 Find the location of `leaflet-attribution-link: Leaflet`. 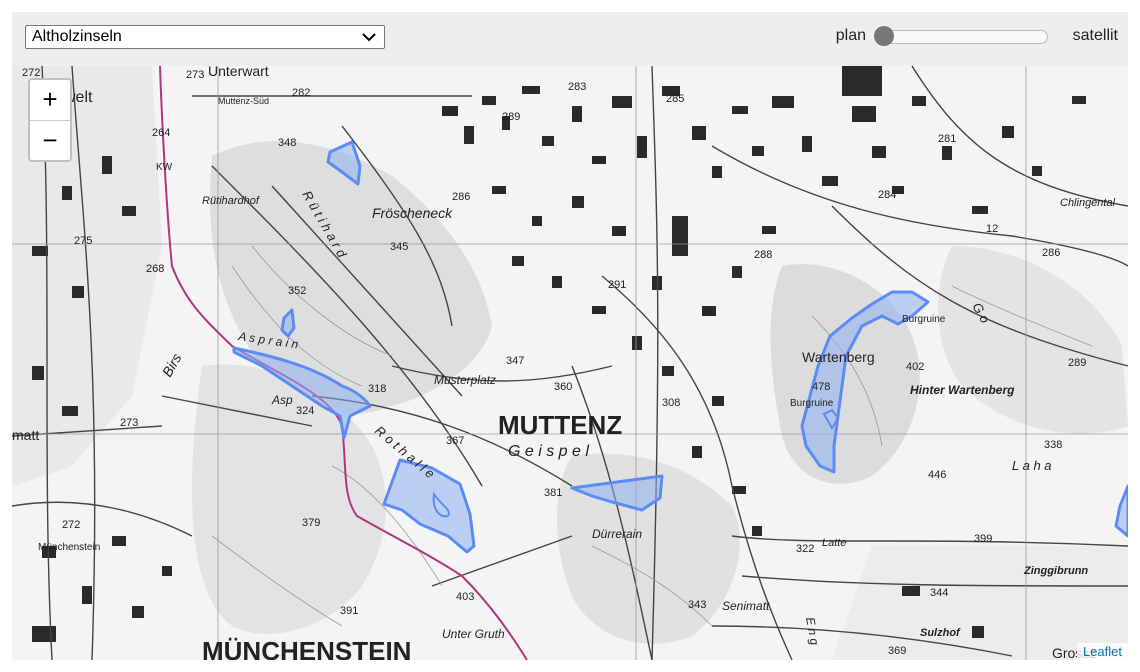

leaflet-attribution-link: Leaflet is located at coordinates (1102, 651).